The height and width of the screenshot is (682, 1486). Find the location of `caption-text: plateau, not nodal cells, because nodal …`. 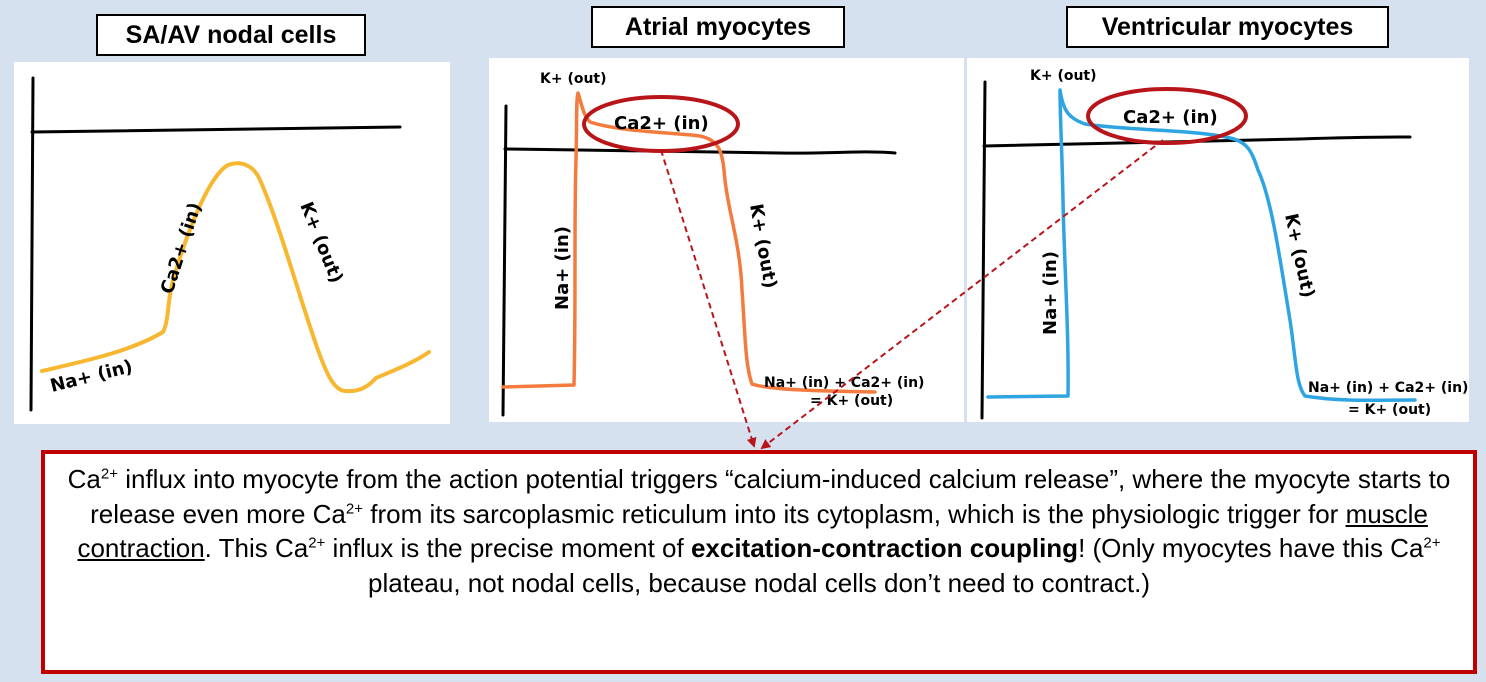

caption-text: plateau, not nodal cells, because nodal … is located at coordinates (759, 582).